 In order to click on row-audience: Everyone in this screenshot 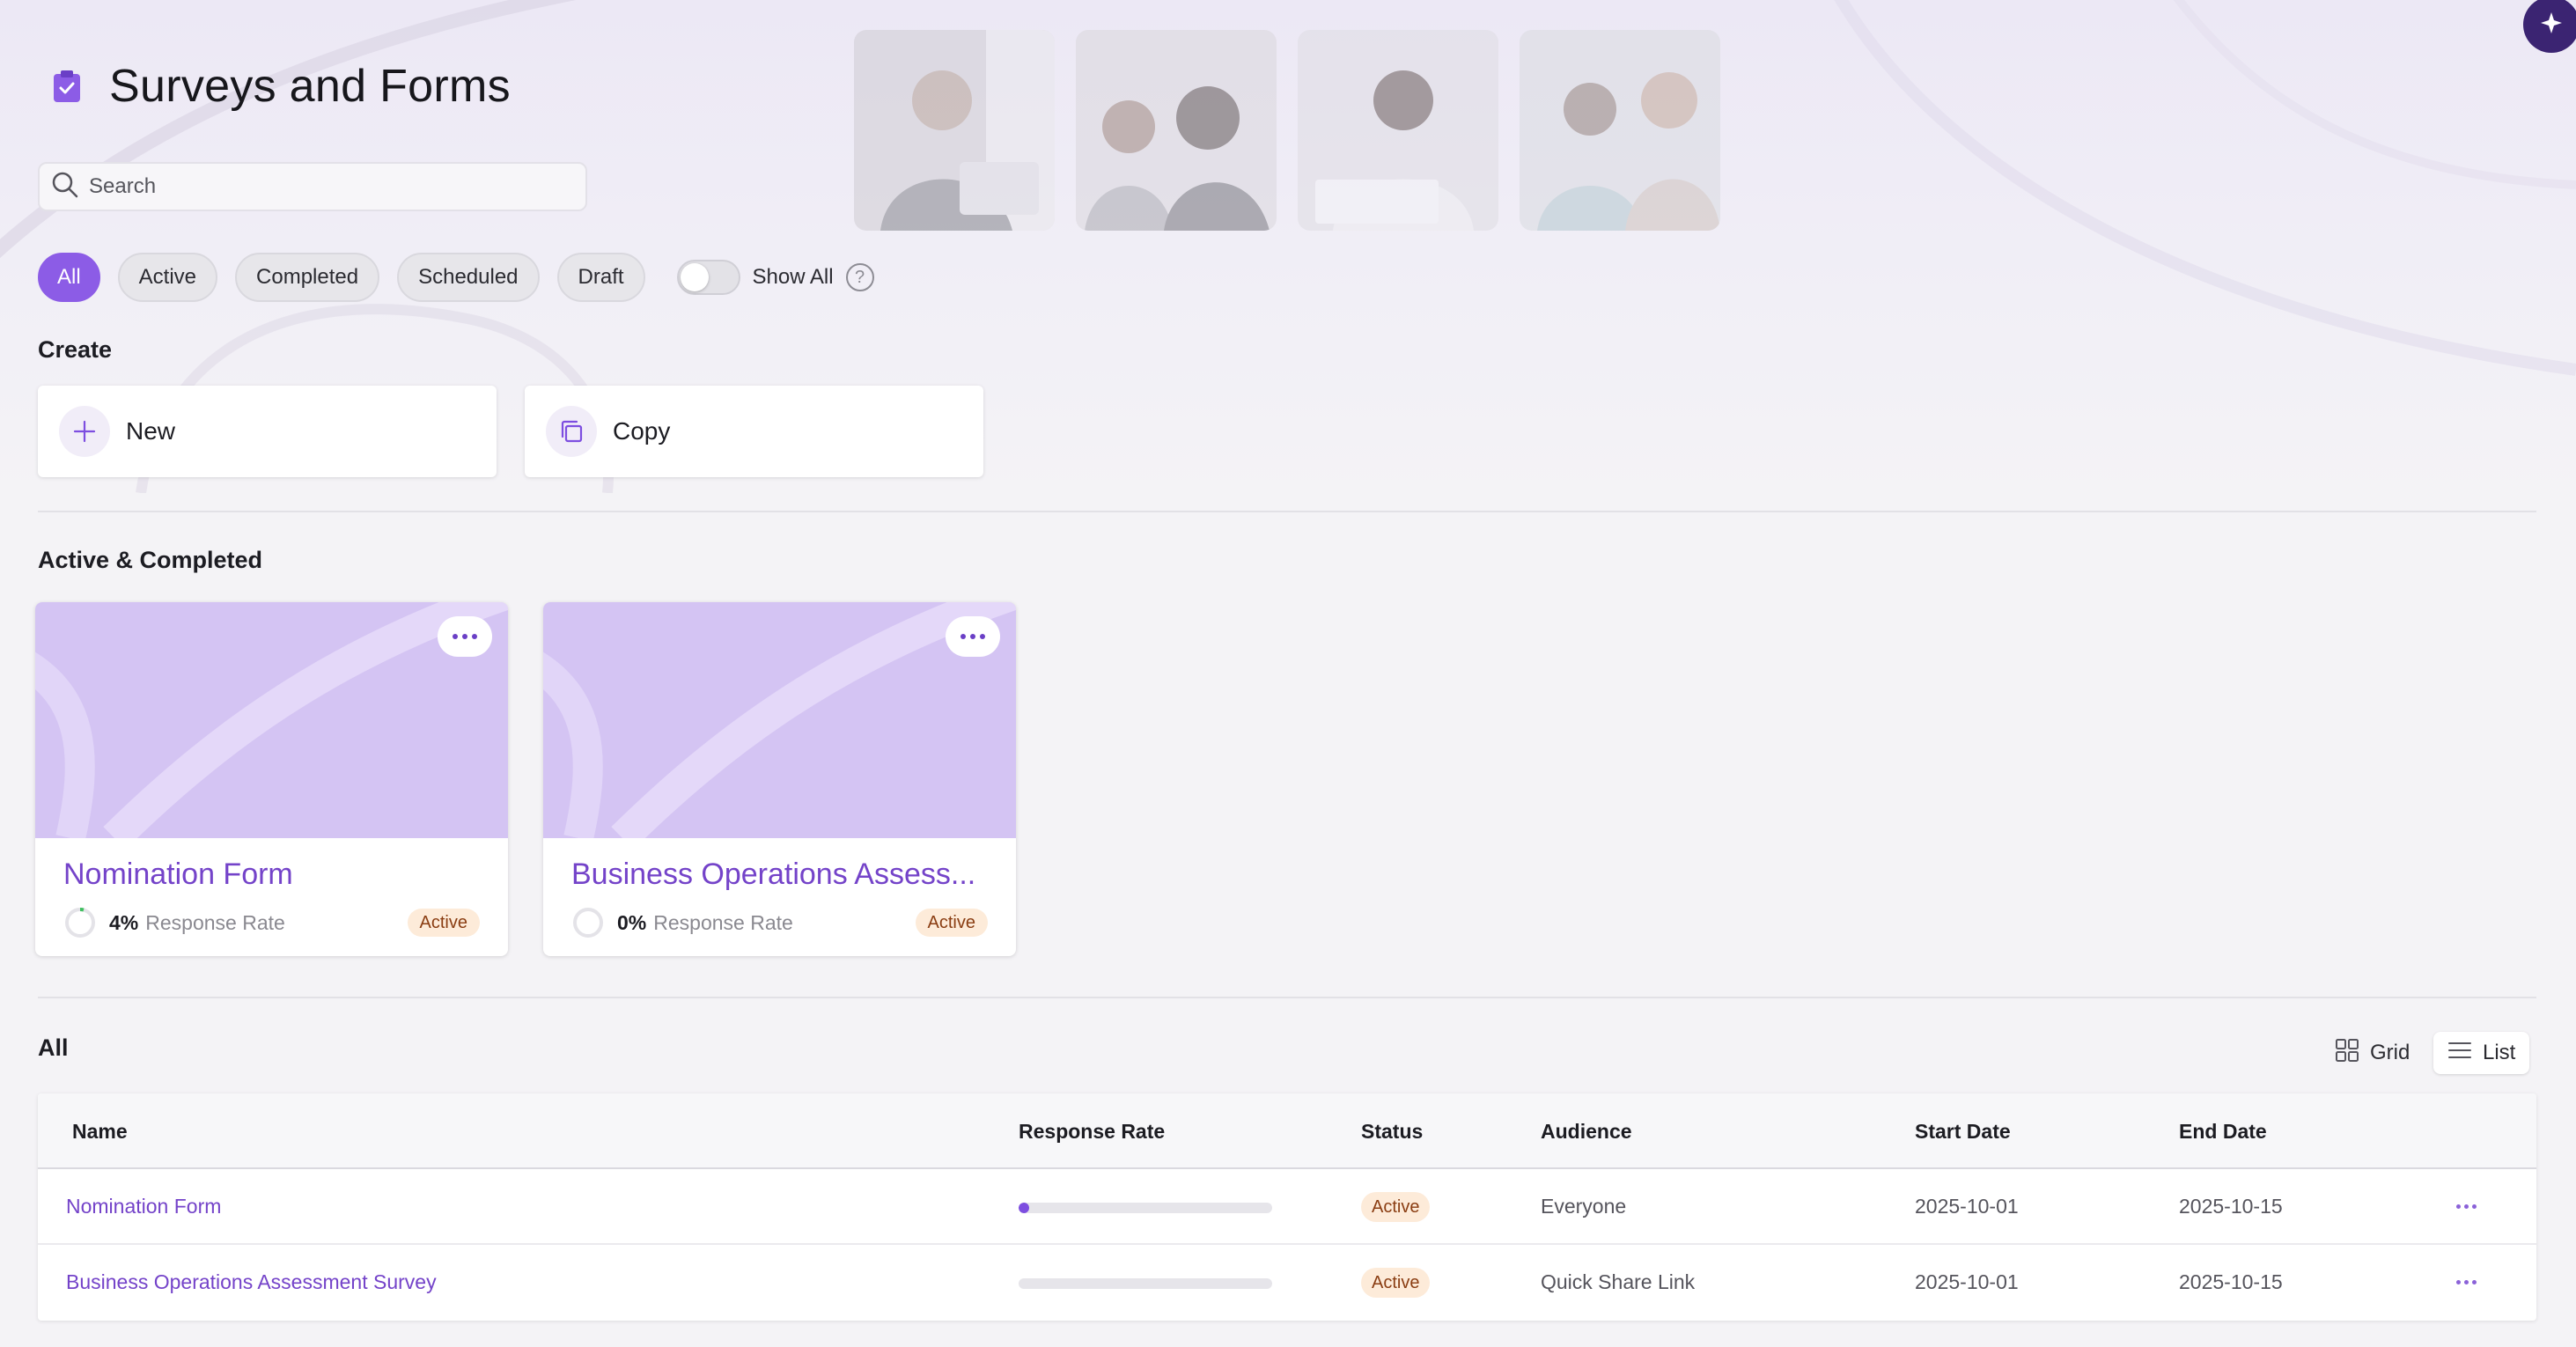, I will do `click(1584, 1206)`.